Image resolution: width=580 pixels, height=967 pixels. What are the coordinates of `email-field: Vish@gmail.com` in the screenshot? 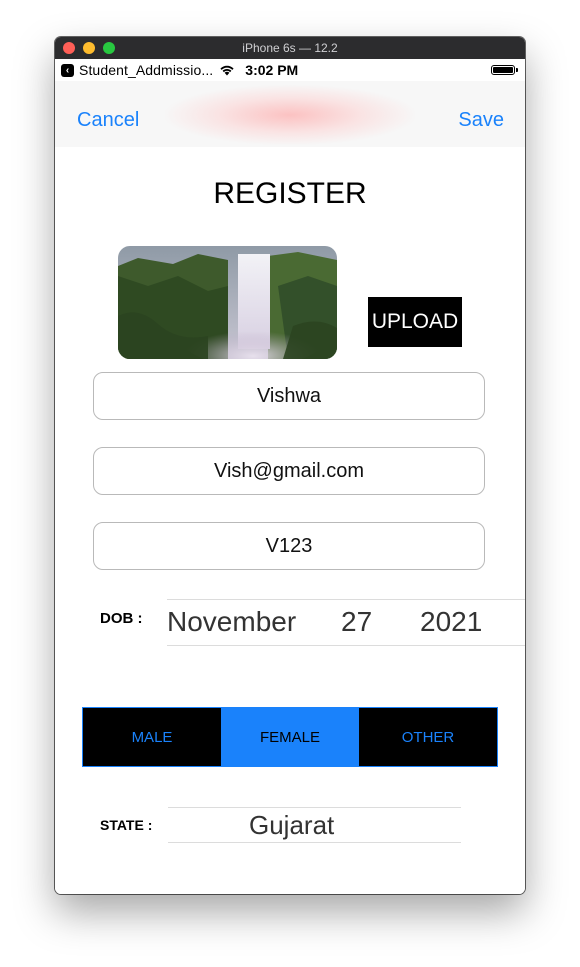 It's located at (289, 471).